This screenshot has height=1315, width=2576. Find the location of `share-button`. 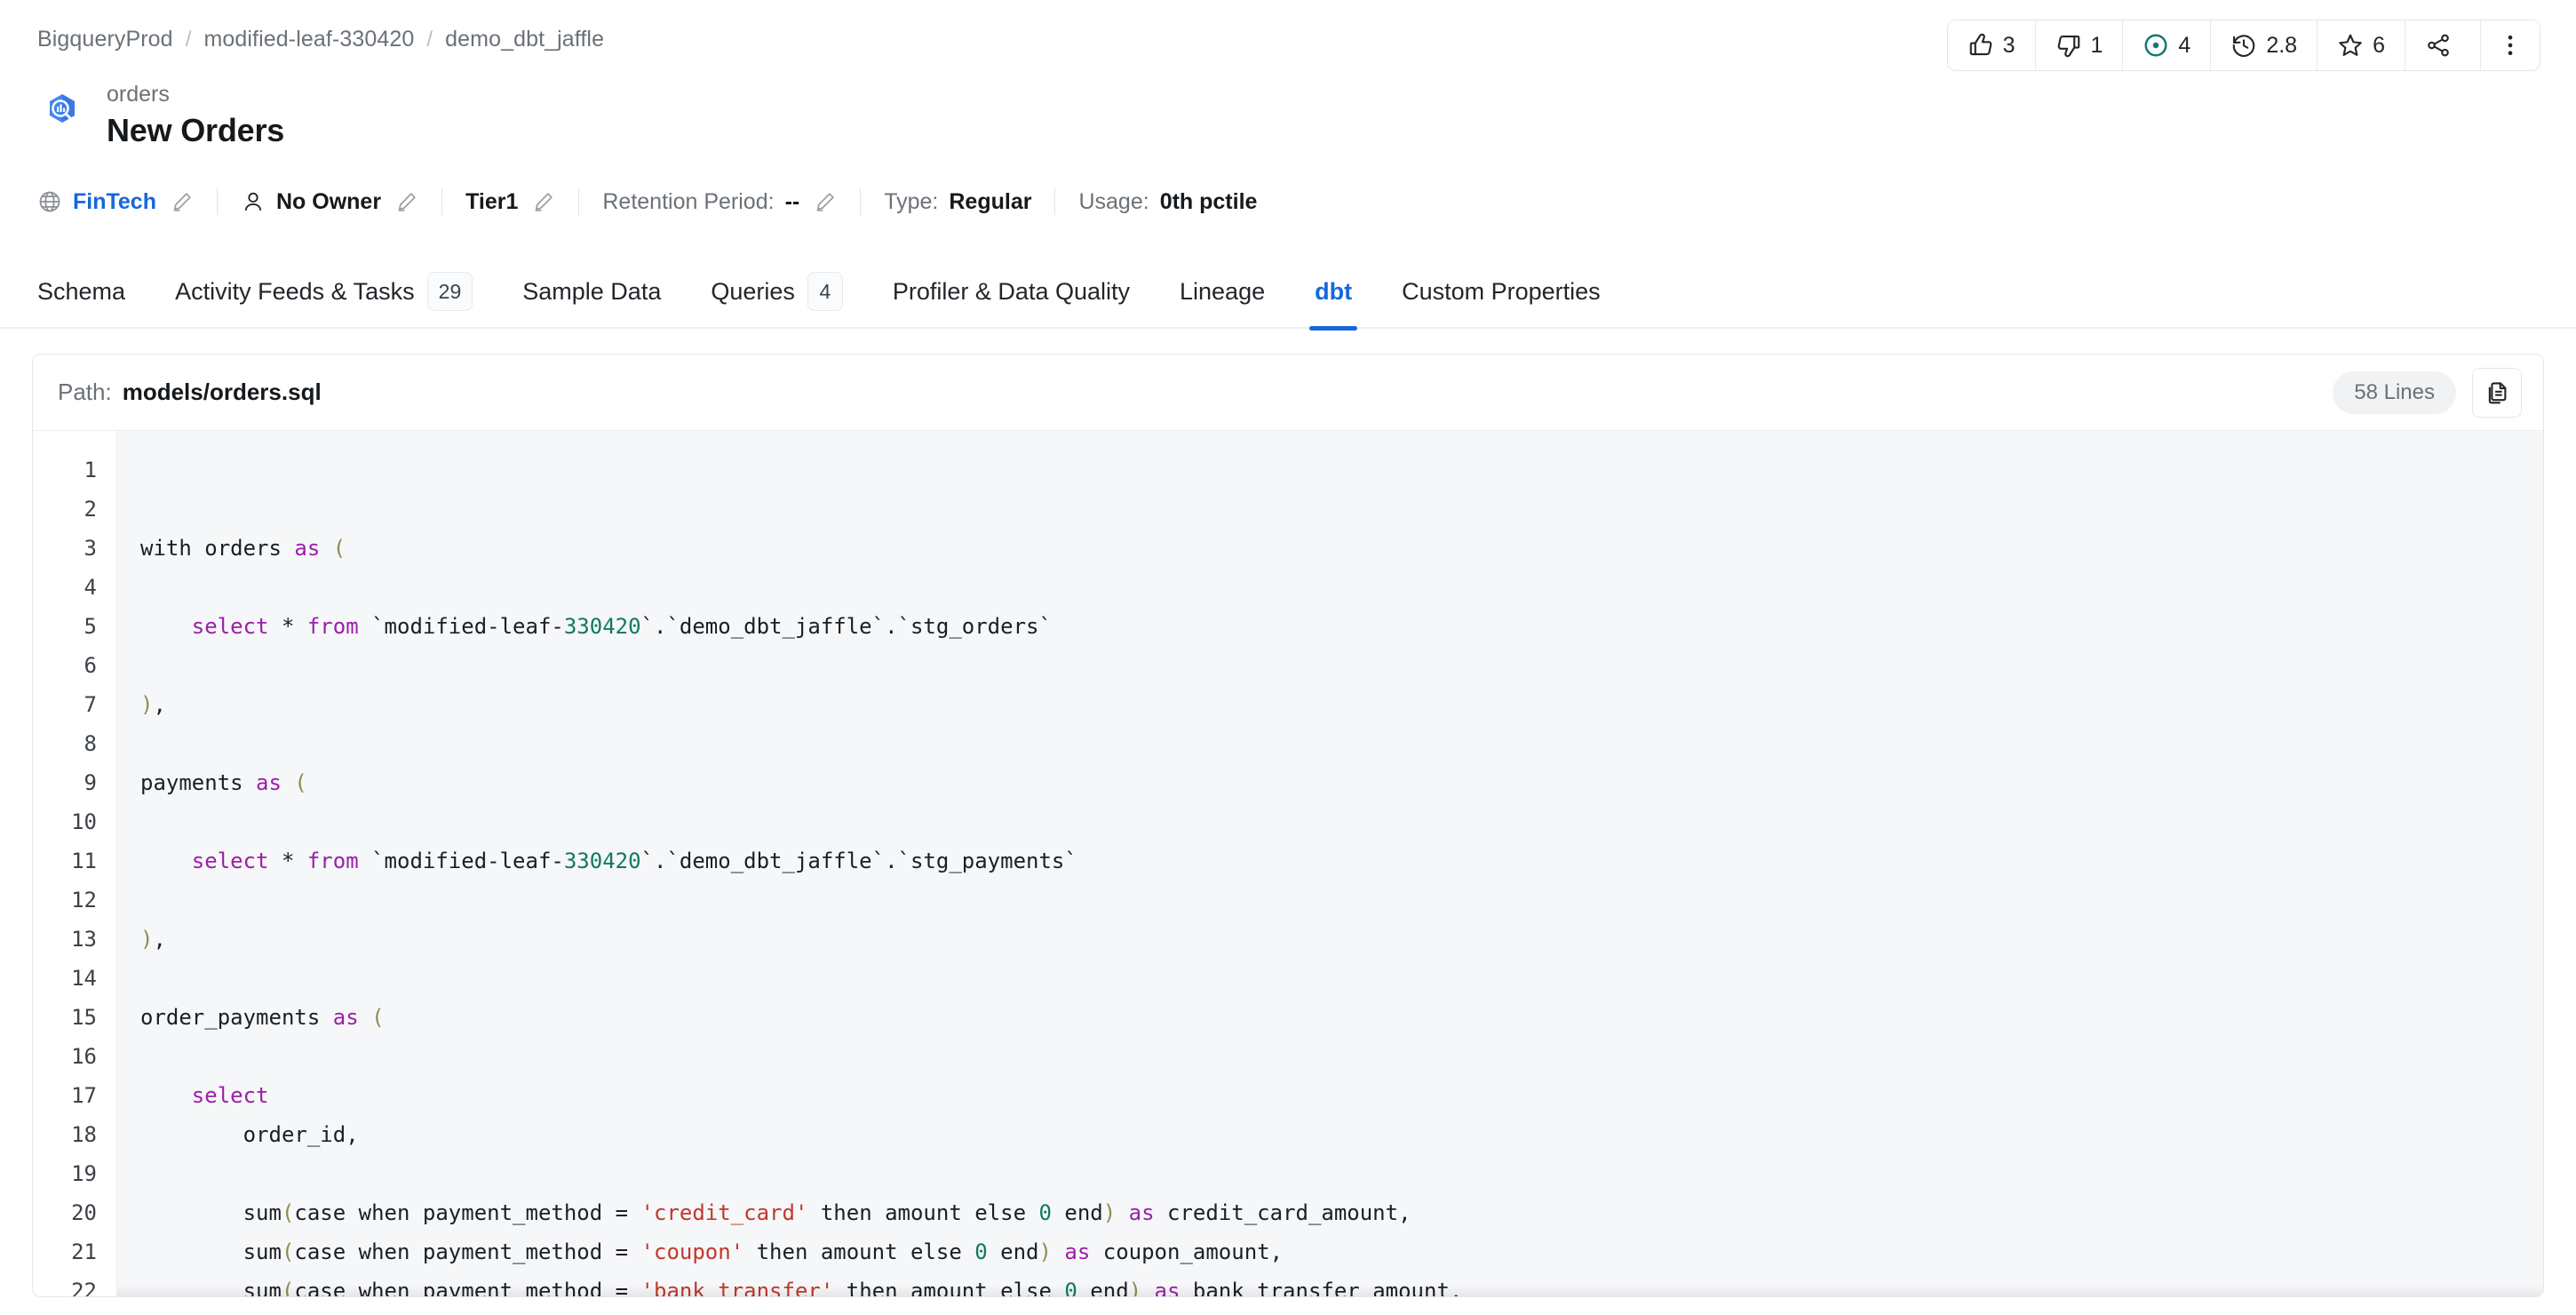

share-button is located at coordinates (2443, 45).